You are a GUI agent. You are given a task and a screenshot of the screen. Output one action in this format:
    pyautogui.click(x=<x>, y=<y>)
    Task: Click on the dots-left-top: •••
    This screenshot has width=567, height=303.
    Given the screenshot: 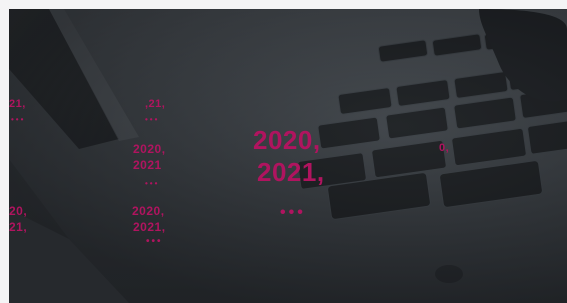 What is the action you would take?
    pyautogui.click(x=18, y=119)
    